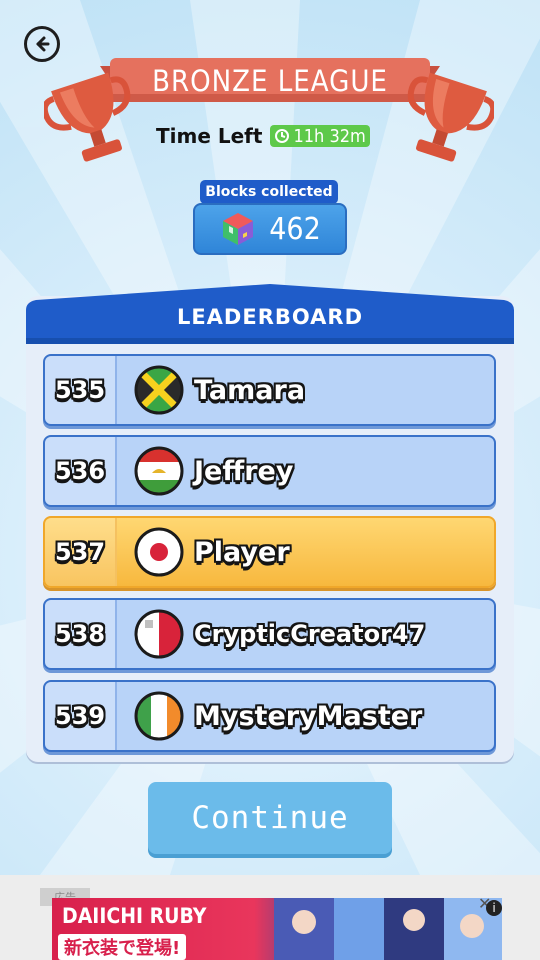 The image size is (540, 960). Describe the element at coordinates (270, 81) in the screenshot. I see `league-title: BRONZE LEAGUE` at that location.